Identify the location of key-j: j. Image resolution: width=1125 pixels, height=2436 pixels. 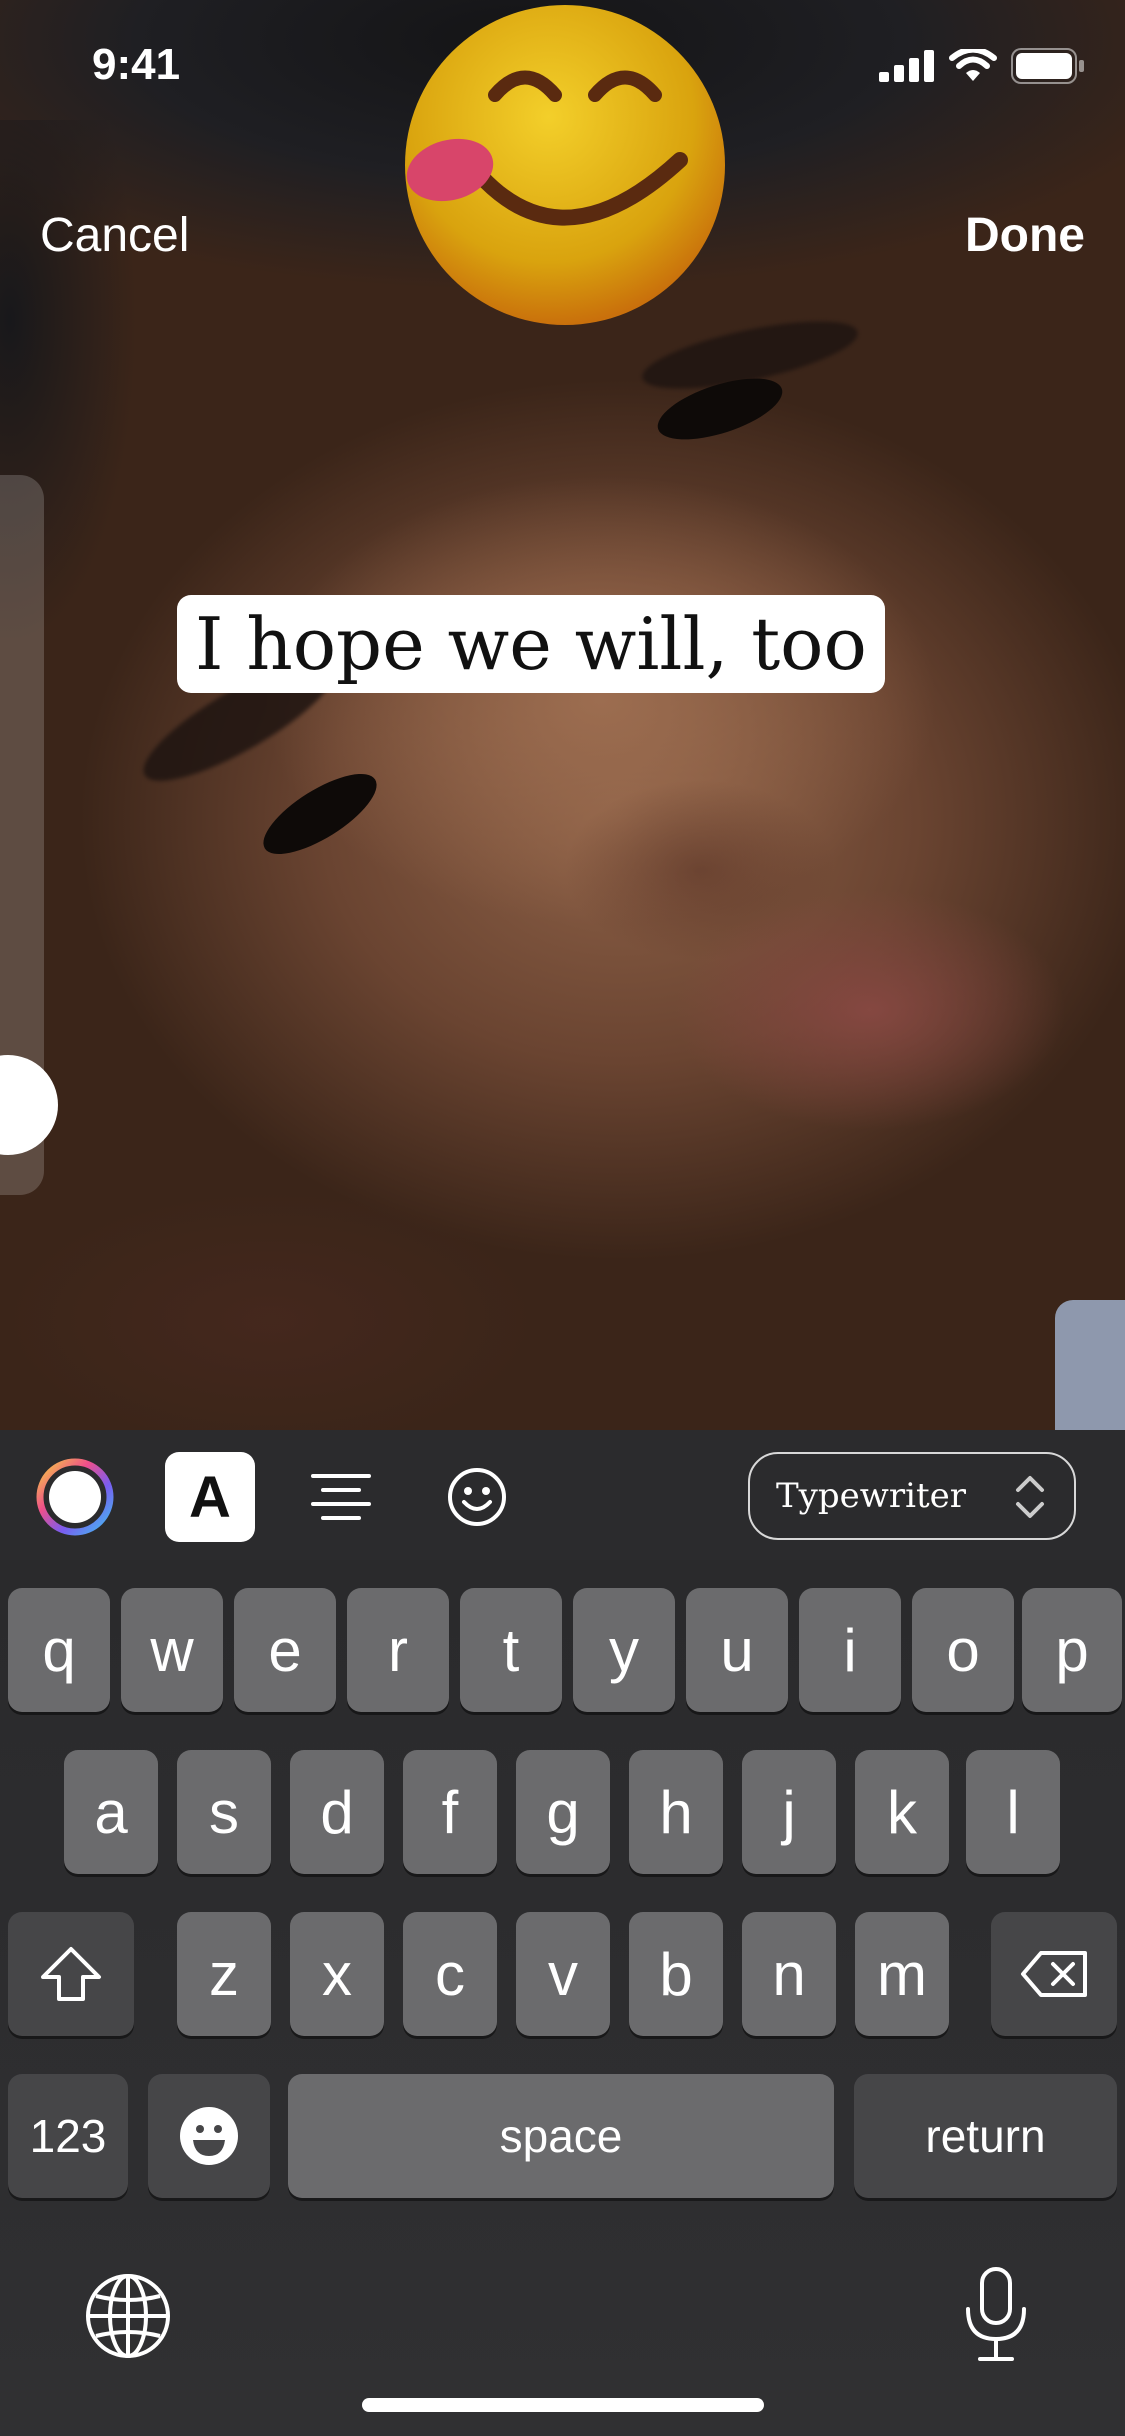
(789, 1812).